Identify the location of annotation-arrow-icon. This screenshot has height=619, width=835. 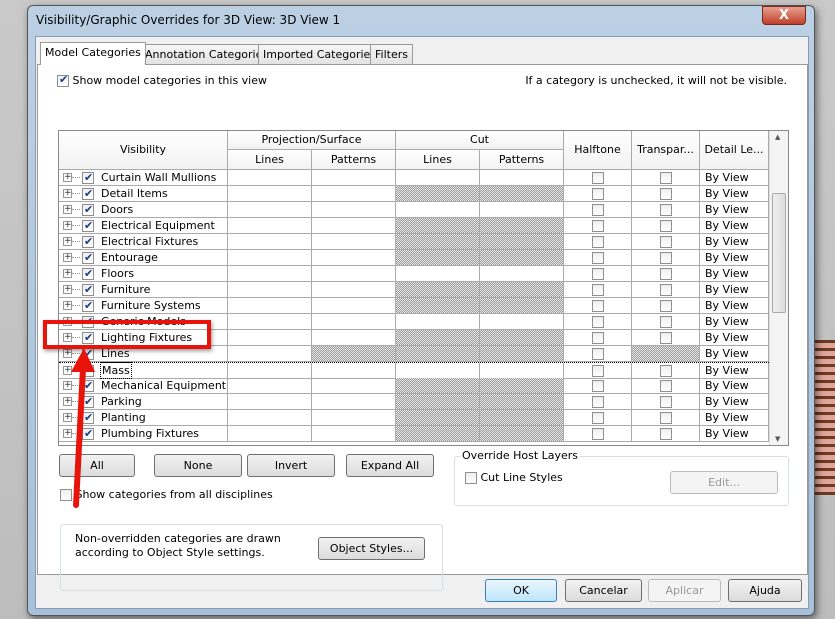
(83, 428).